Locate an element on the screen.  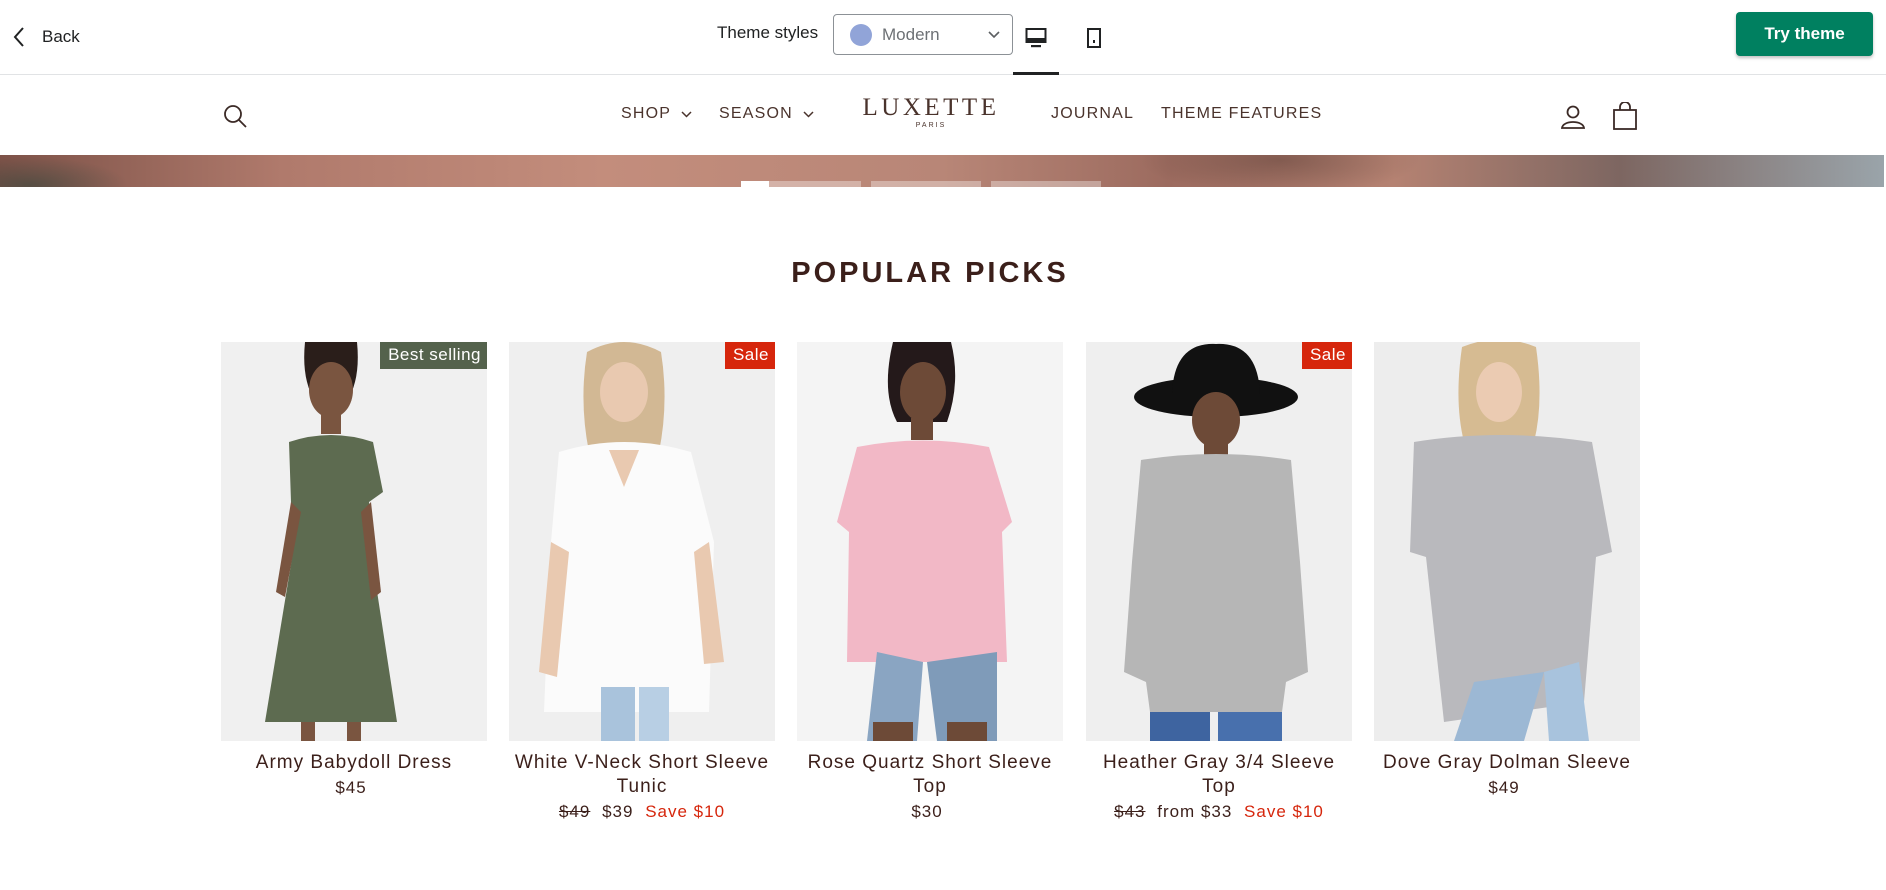
best-selling-badge: Best selling is located at coordinates (433, 355).